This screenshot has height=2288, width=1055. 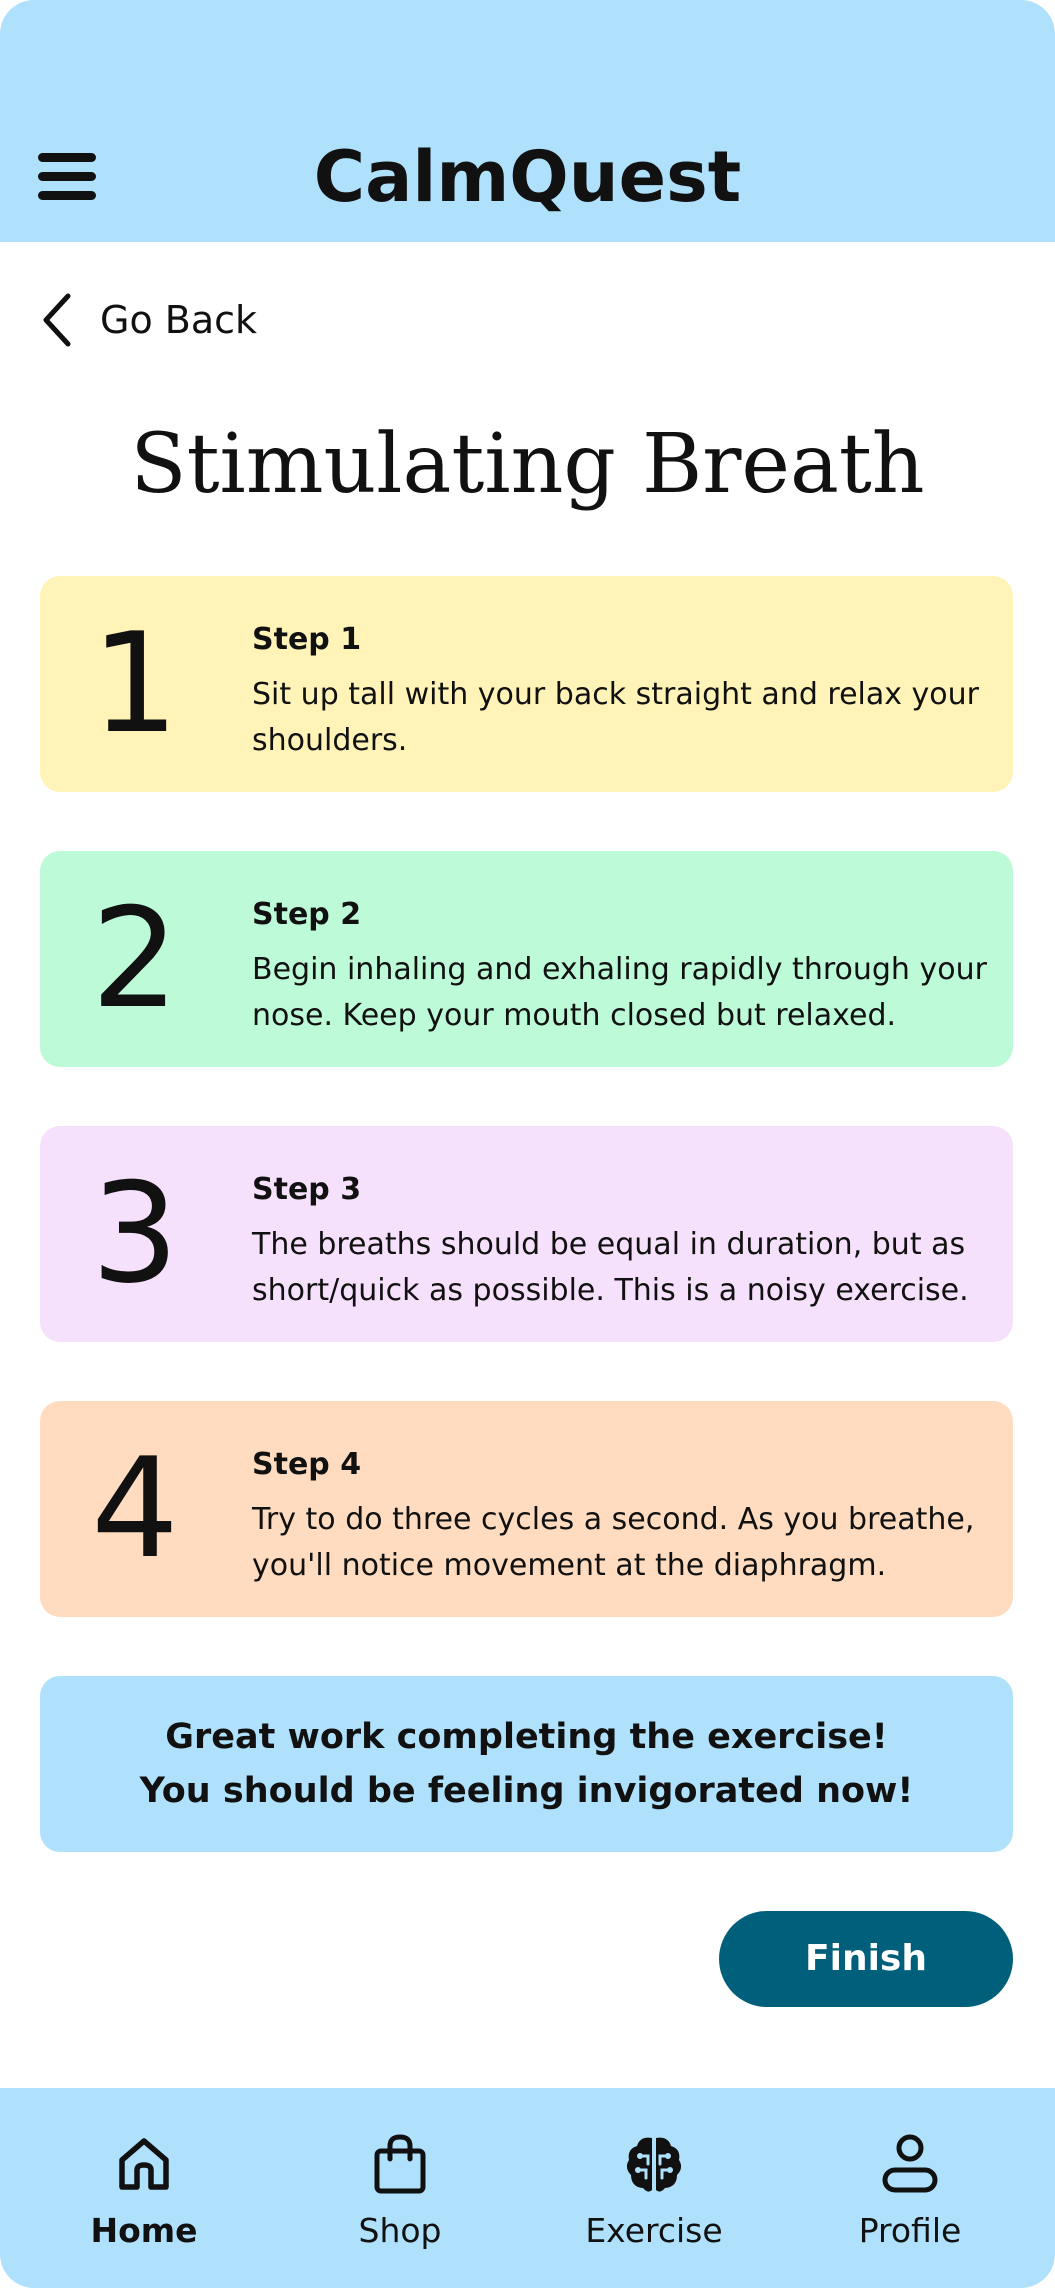 What do you see at coordinates (527, 121) in the screenshot?
I see `app-header: CalmQuest` at bounding box center [527, 121].